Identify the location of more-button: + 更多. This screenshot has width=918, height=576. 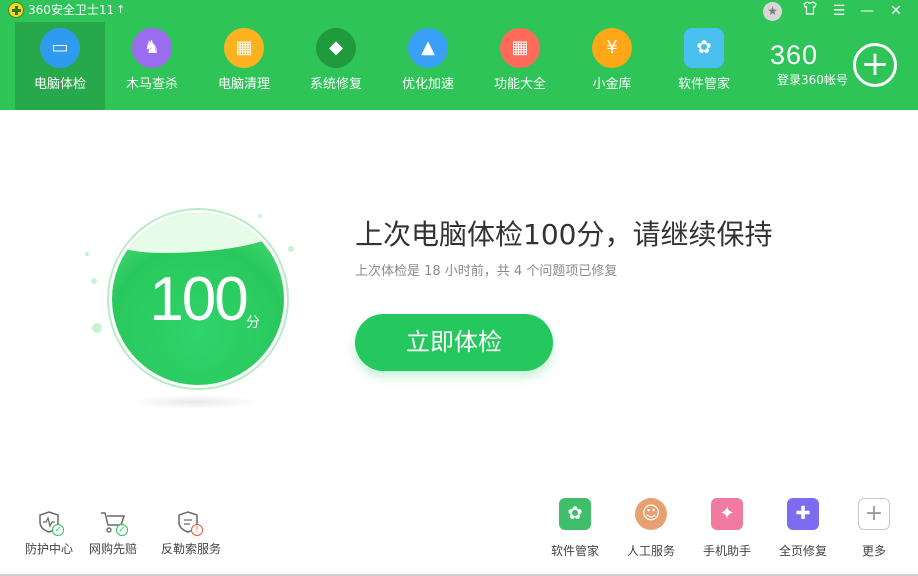
(874, 529).